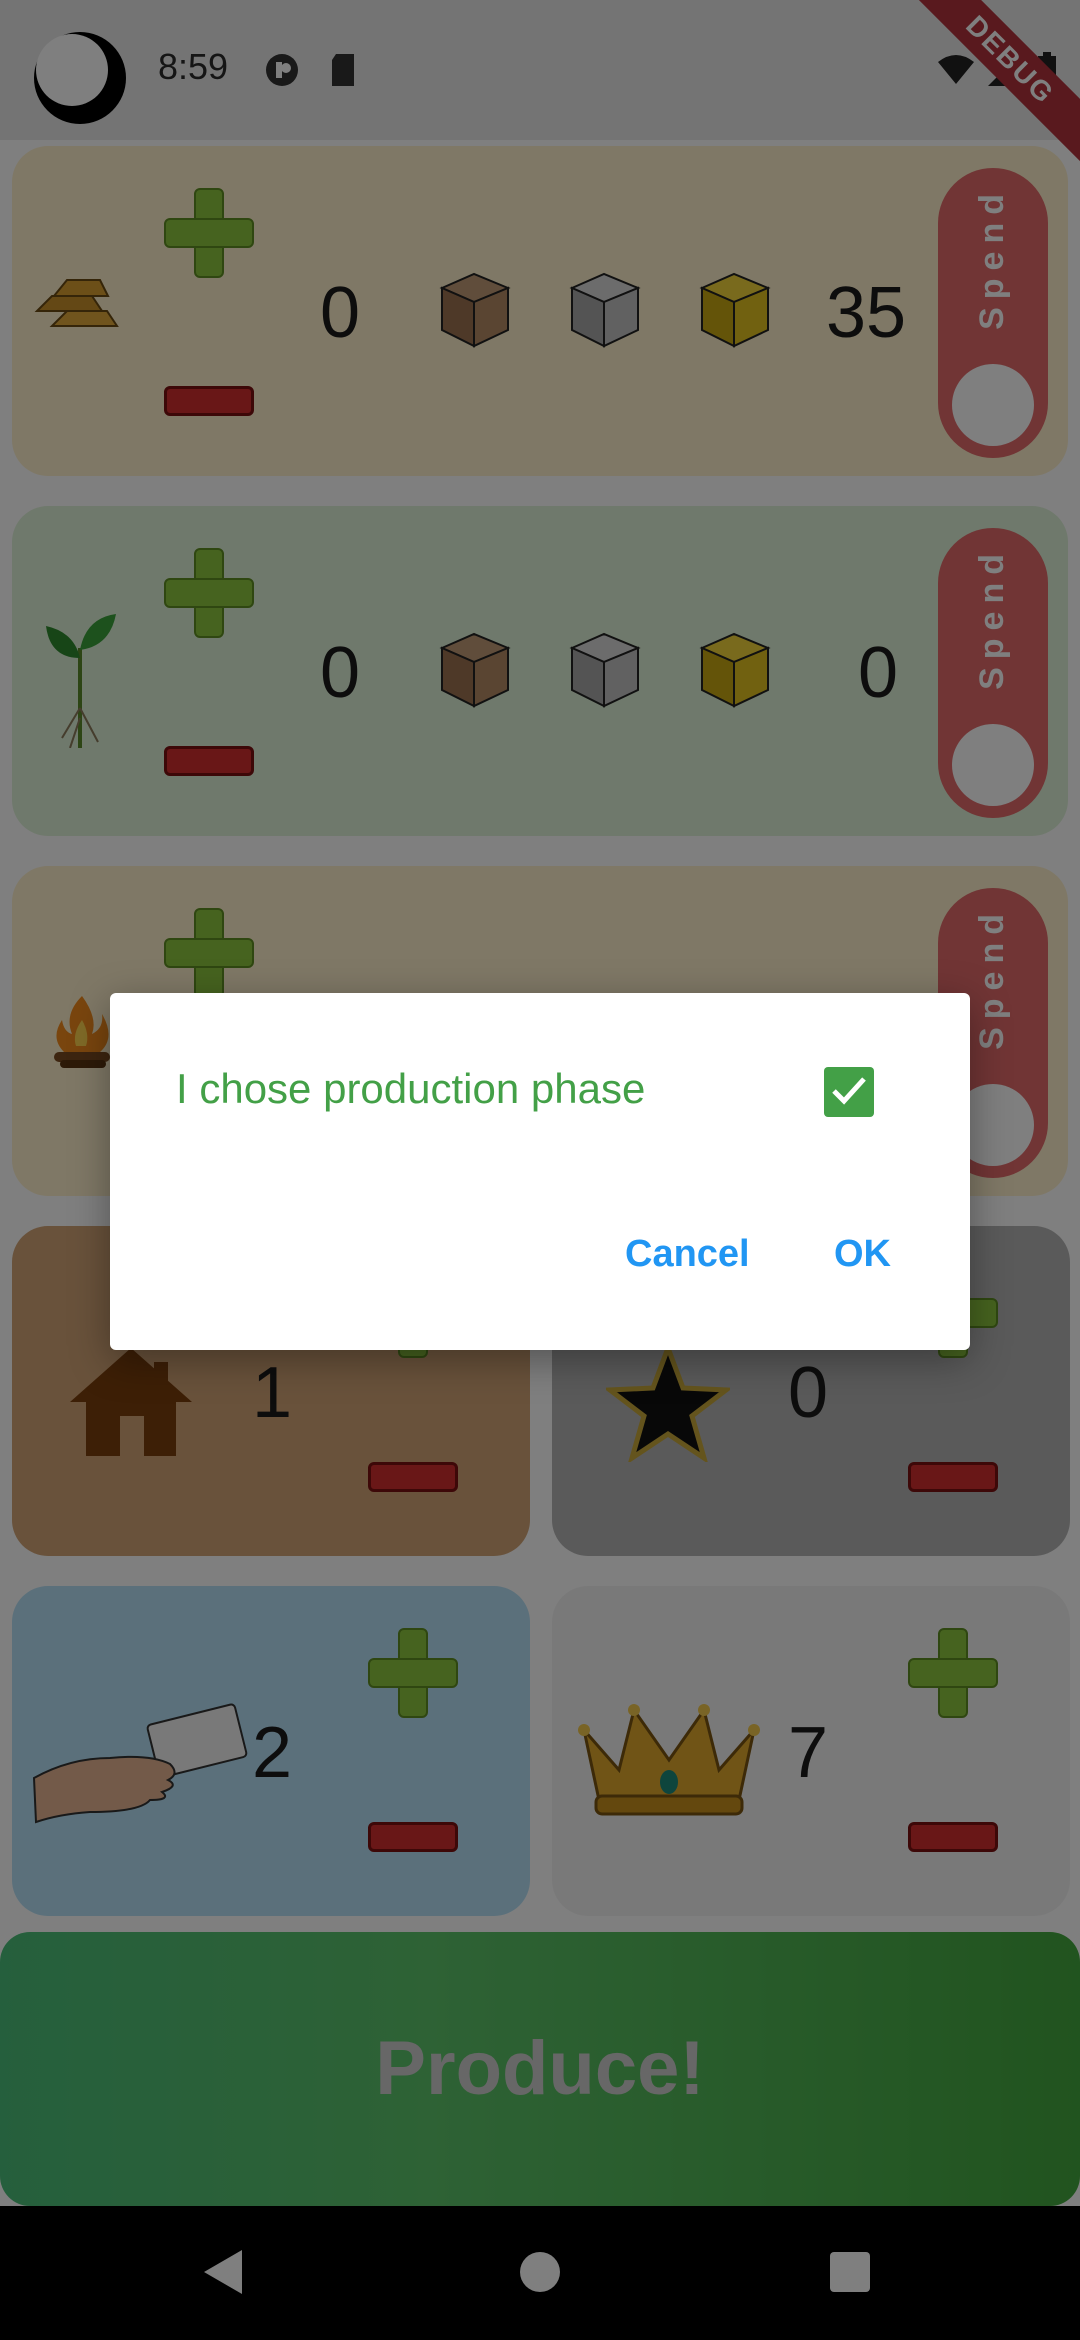 The height and width of the screenshot is (2340, 1080). Describe the element at coordinates (687, 1254) in the screenshot. I see `cancel-button: Cancel` at that location.